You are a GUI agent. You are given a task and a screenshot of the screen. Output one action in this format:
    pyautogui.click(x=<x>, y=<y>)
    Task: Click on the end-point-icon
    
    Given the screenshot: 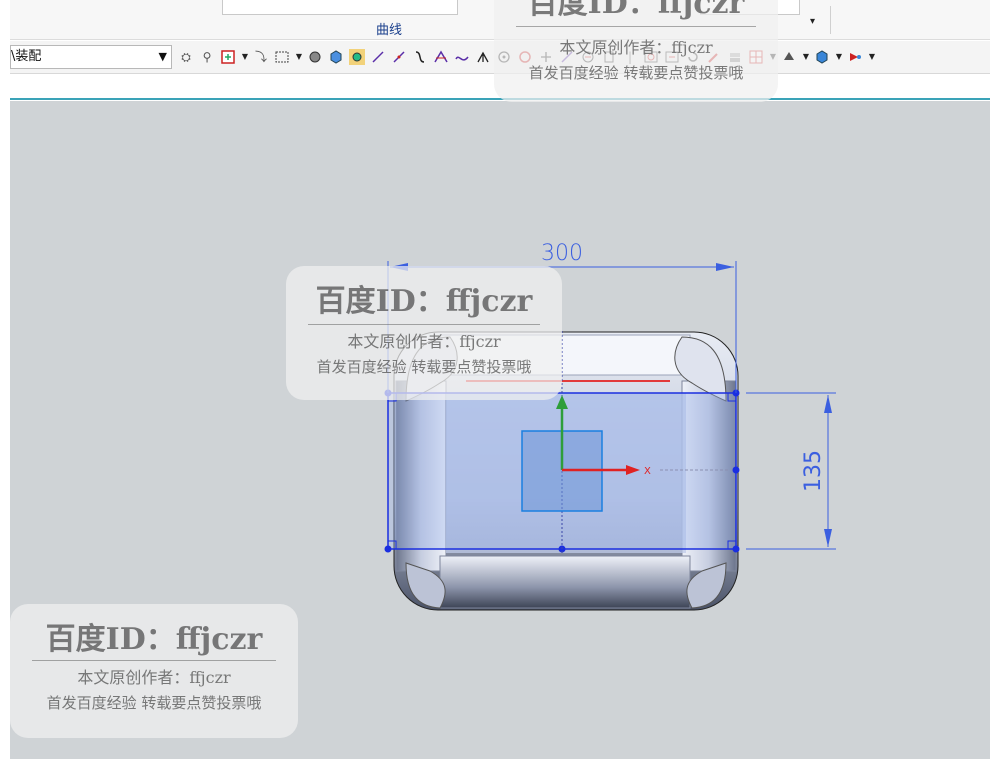 What is the action you would take?
    pyautogui.click(x=378, y=57)
    